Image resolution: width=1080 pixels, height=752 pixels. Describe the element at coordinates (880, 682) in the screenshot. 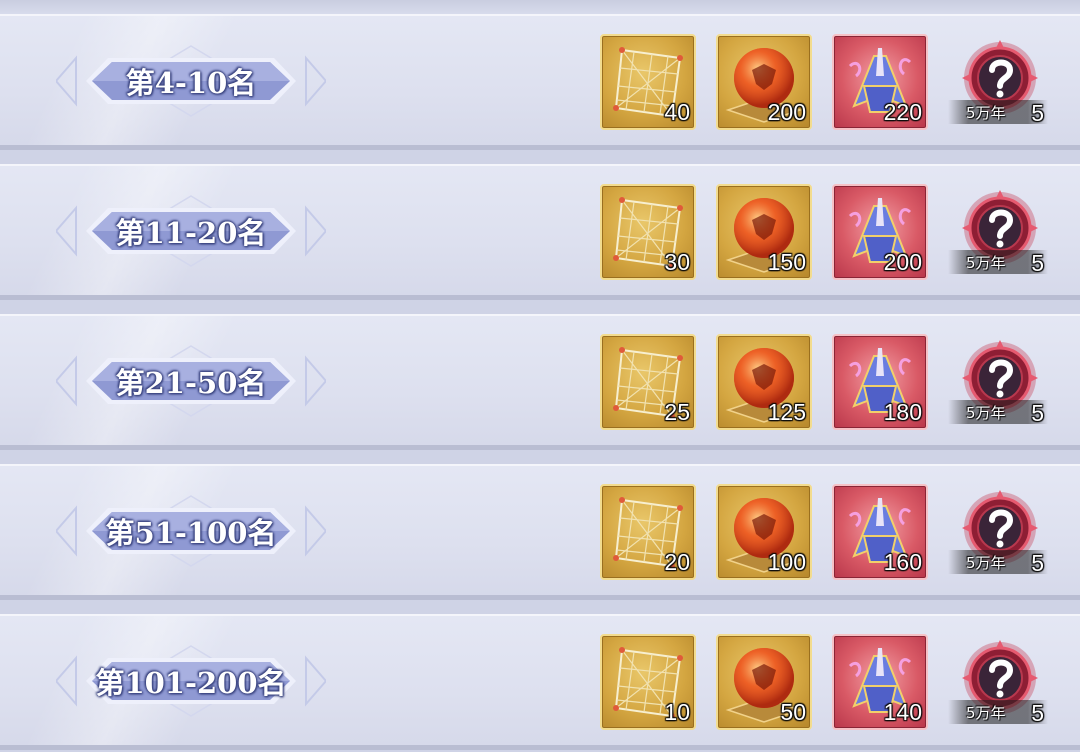

I see `reward-slot-armor-fragment: 140` at that location.